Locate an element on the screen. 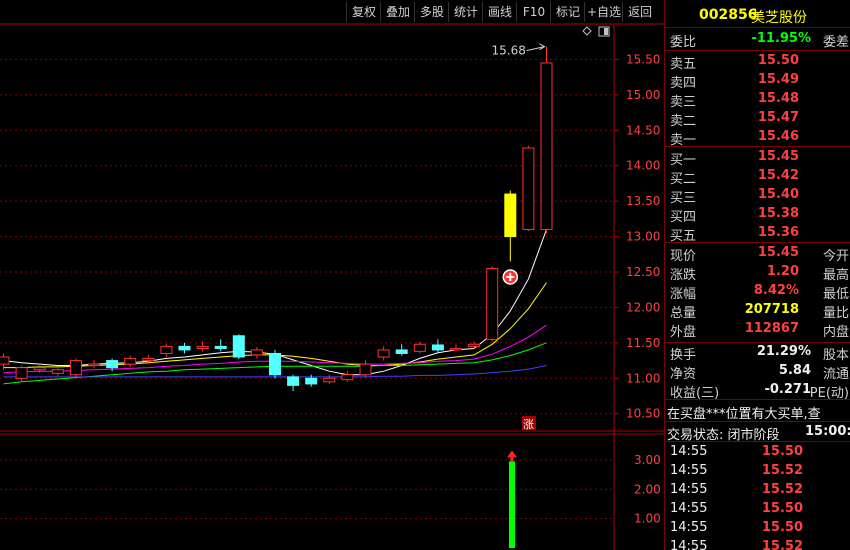 This screenshot has height=550, width=850. weicha-label: 委差 is located at coordinates (835, 42).